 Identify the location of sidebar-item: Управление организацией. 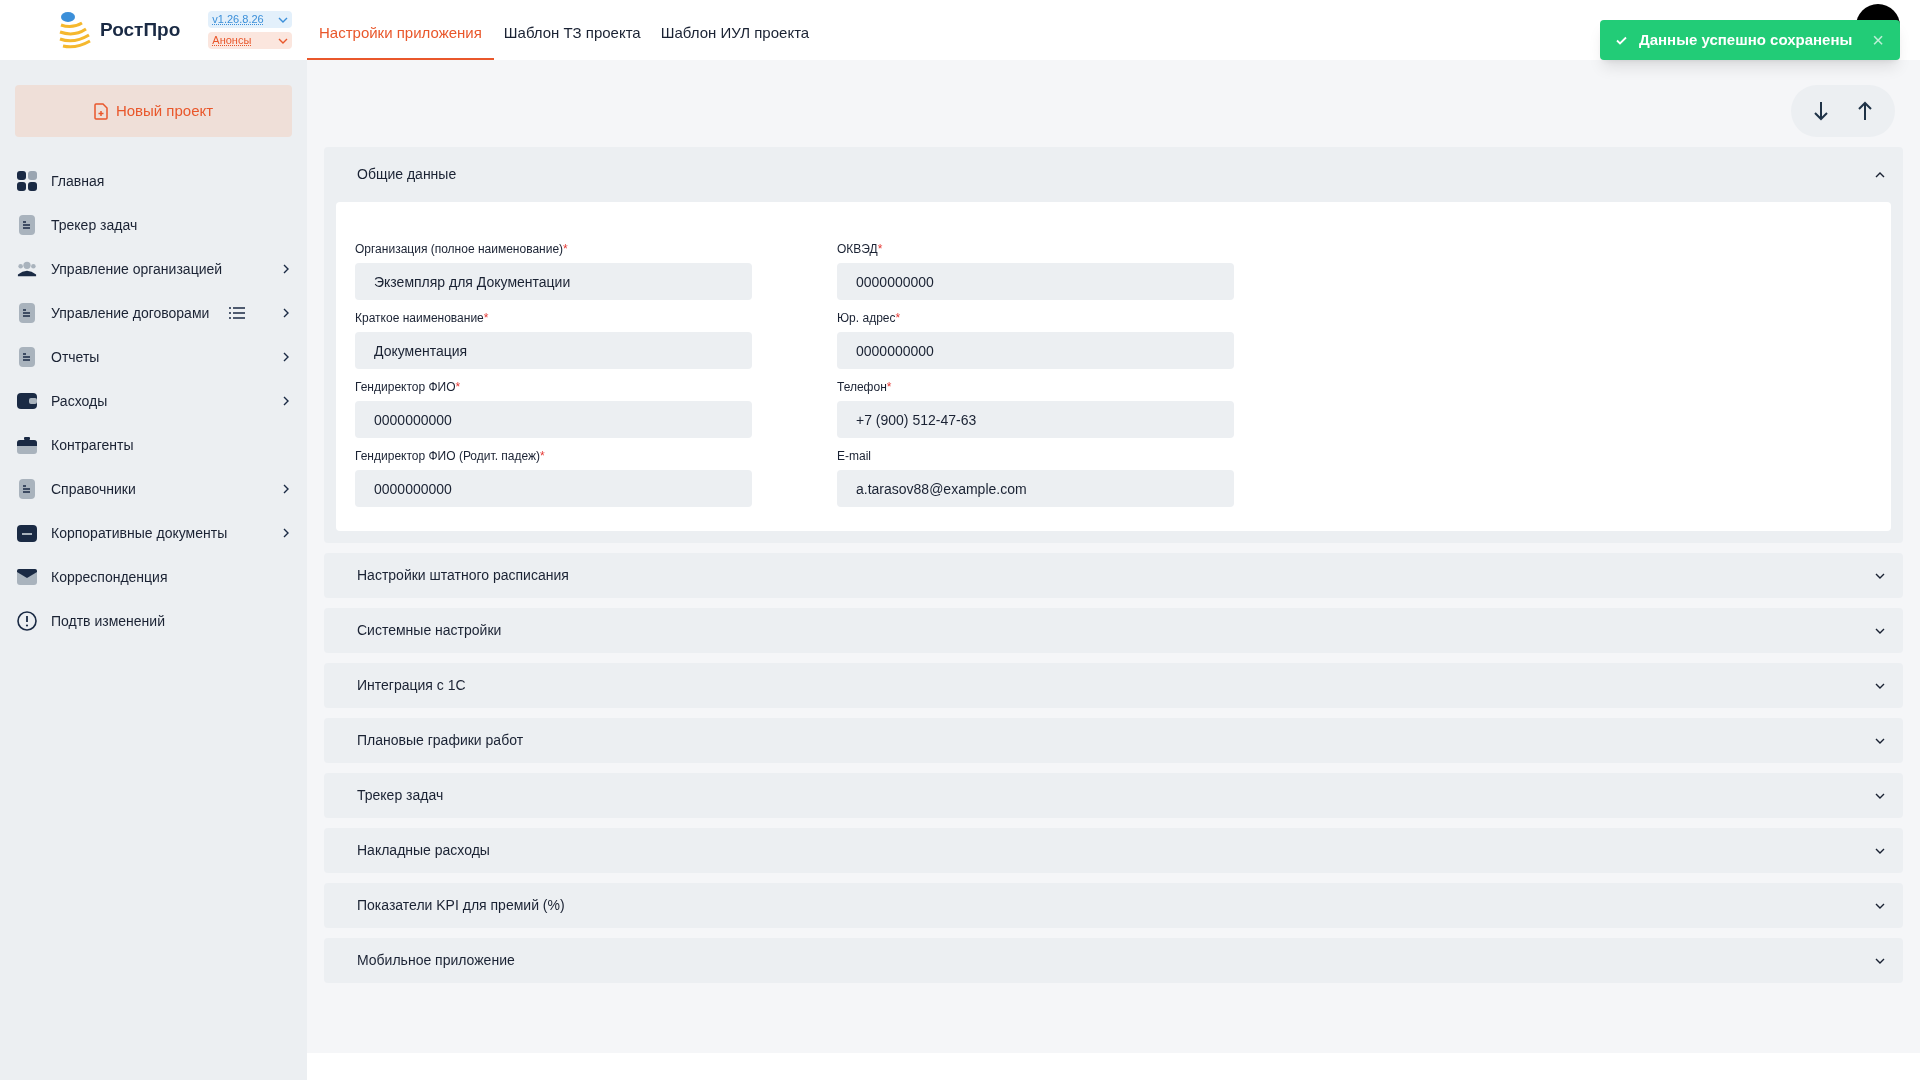
(153, 269).